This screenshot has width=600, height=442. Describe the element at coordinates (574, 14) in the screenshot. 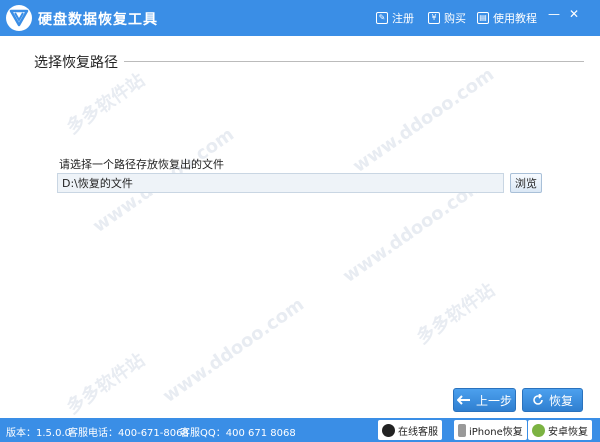

I see `close-button: ✕` at that location.